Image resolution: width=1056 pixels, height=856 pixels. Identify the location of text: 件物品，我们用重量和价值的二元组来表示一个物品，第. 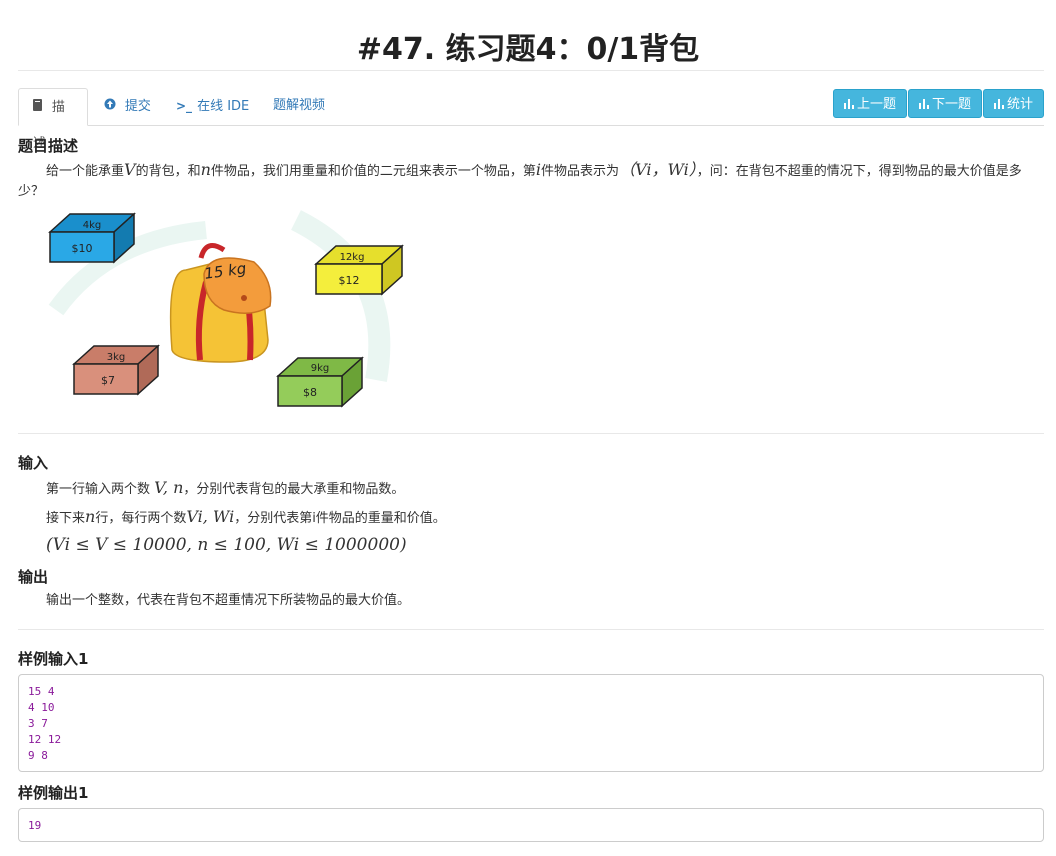
(373, 171).